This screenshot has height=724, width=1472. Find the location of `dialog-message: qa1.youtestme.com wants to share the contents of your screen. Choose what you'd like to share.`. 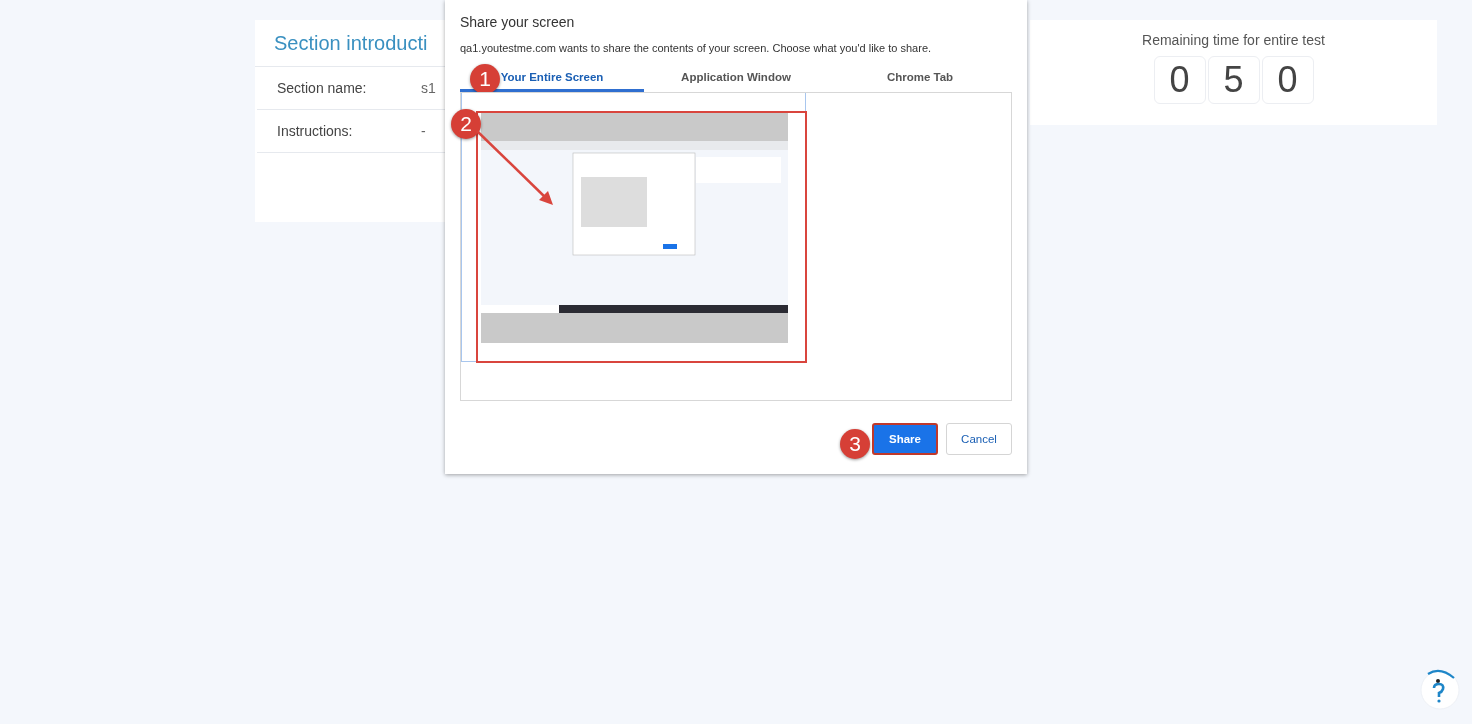

dialog-message: qa1.youtestme.com wants to share the contents of your screen. Choose what you'd like to share. is located at coordinates (696, 48).